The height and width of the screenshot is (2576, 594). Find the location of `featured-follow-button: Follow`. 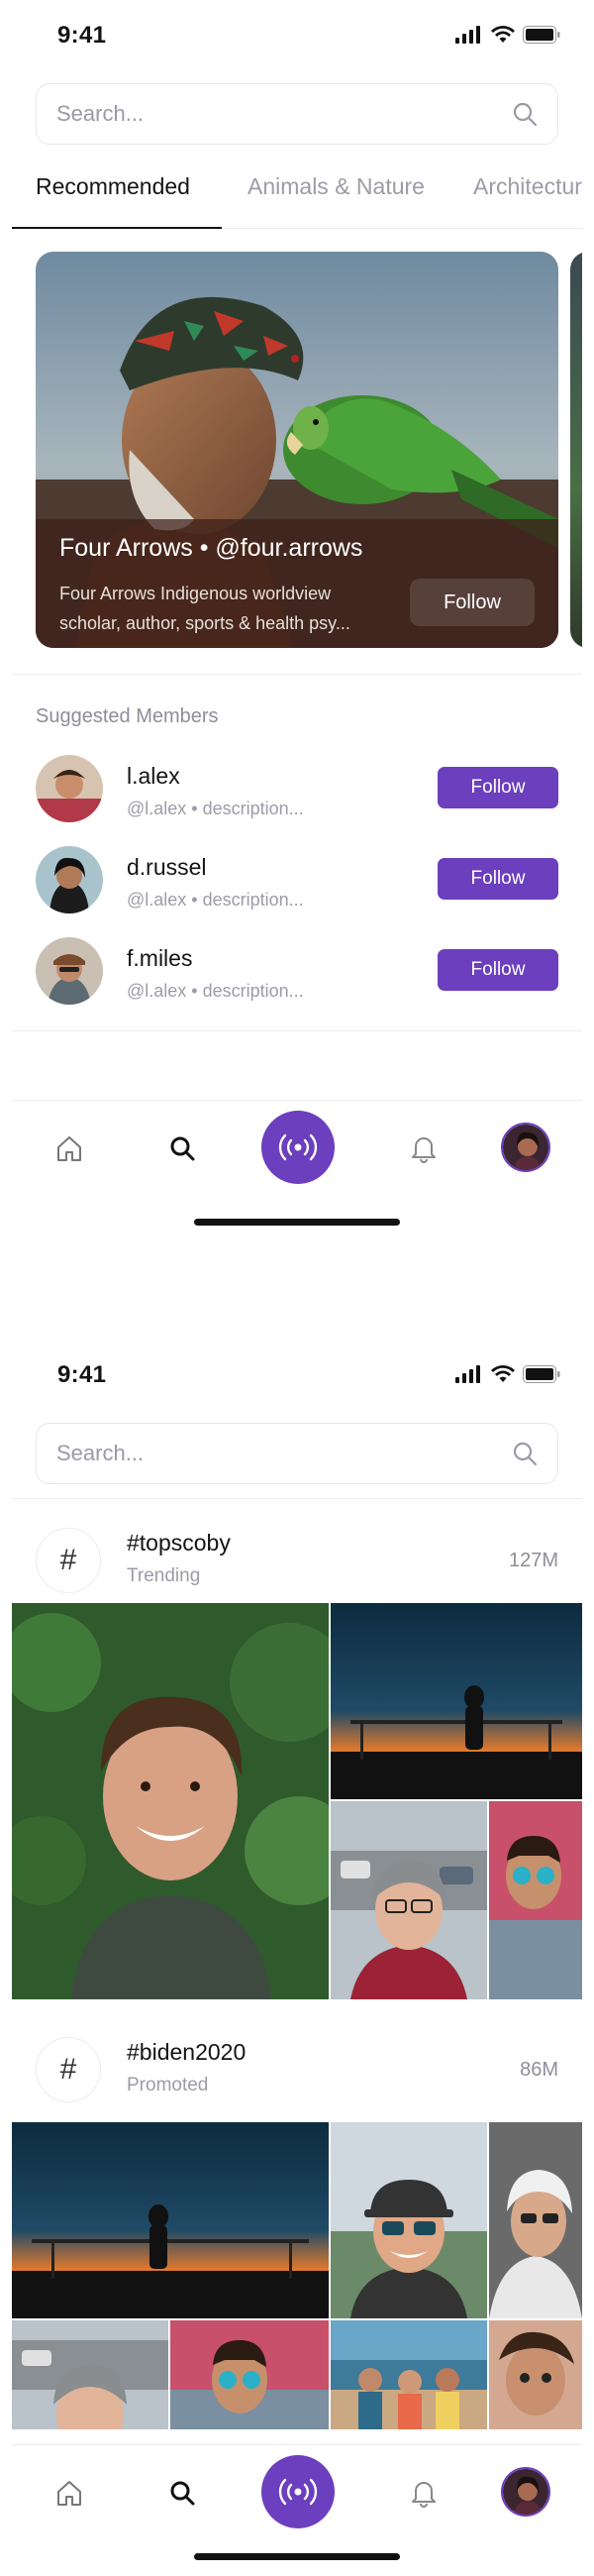

featured-follow-button: Follow is located at coordinates (473, 602).